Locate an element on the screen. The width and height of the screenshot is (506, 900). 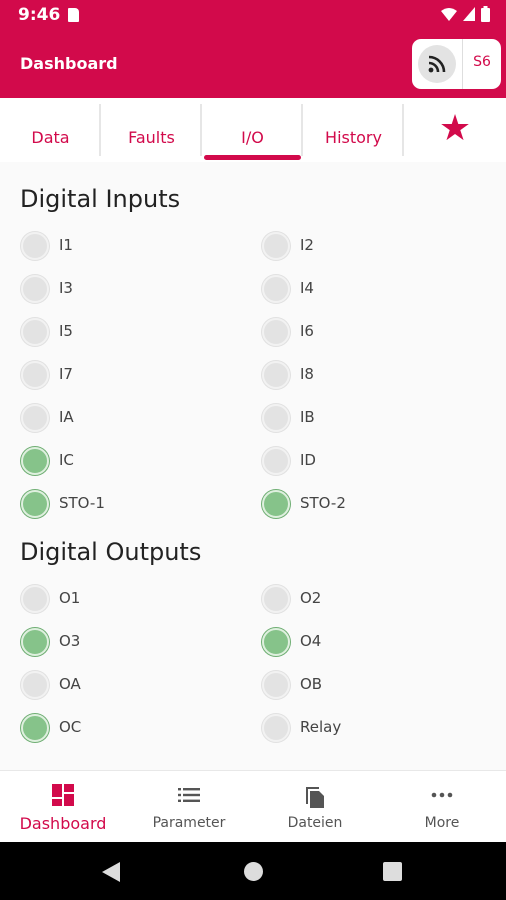
device-connection-box: S6 is located at coordinates (456, 64).